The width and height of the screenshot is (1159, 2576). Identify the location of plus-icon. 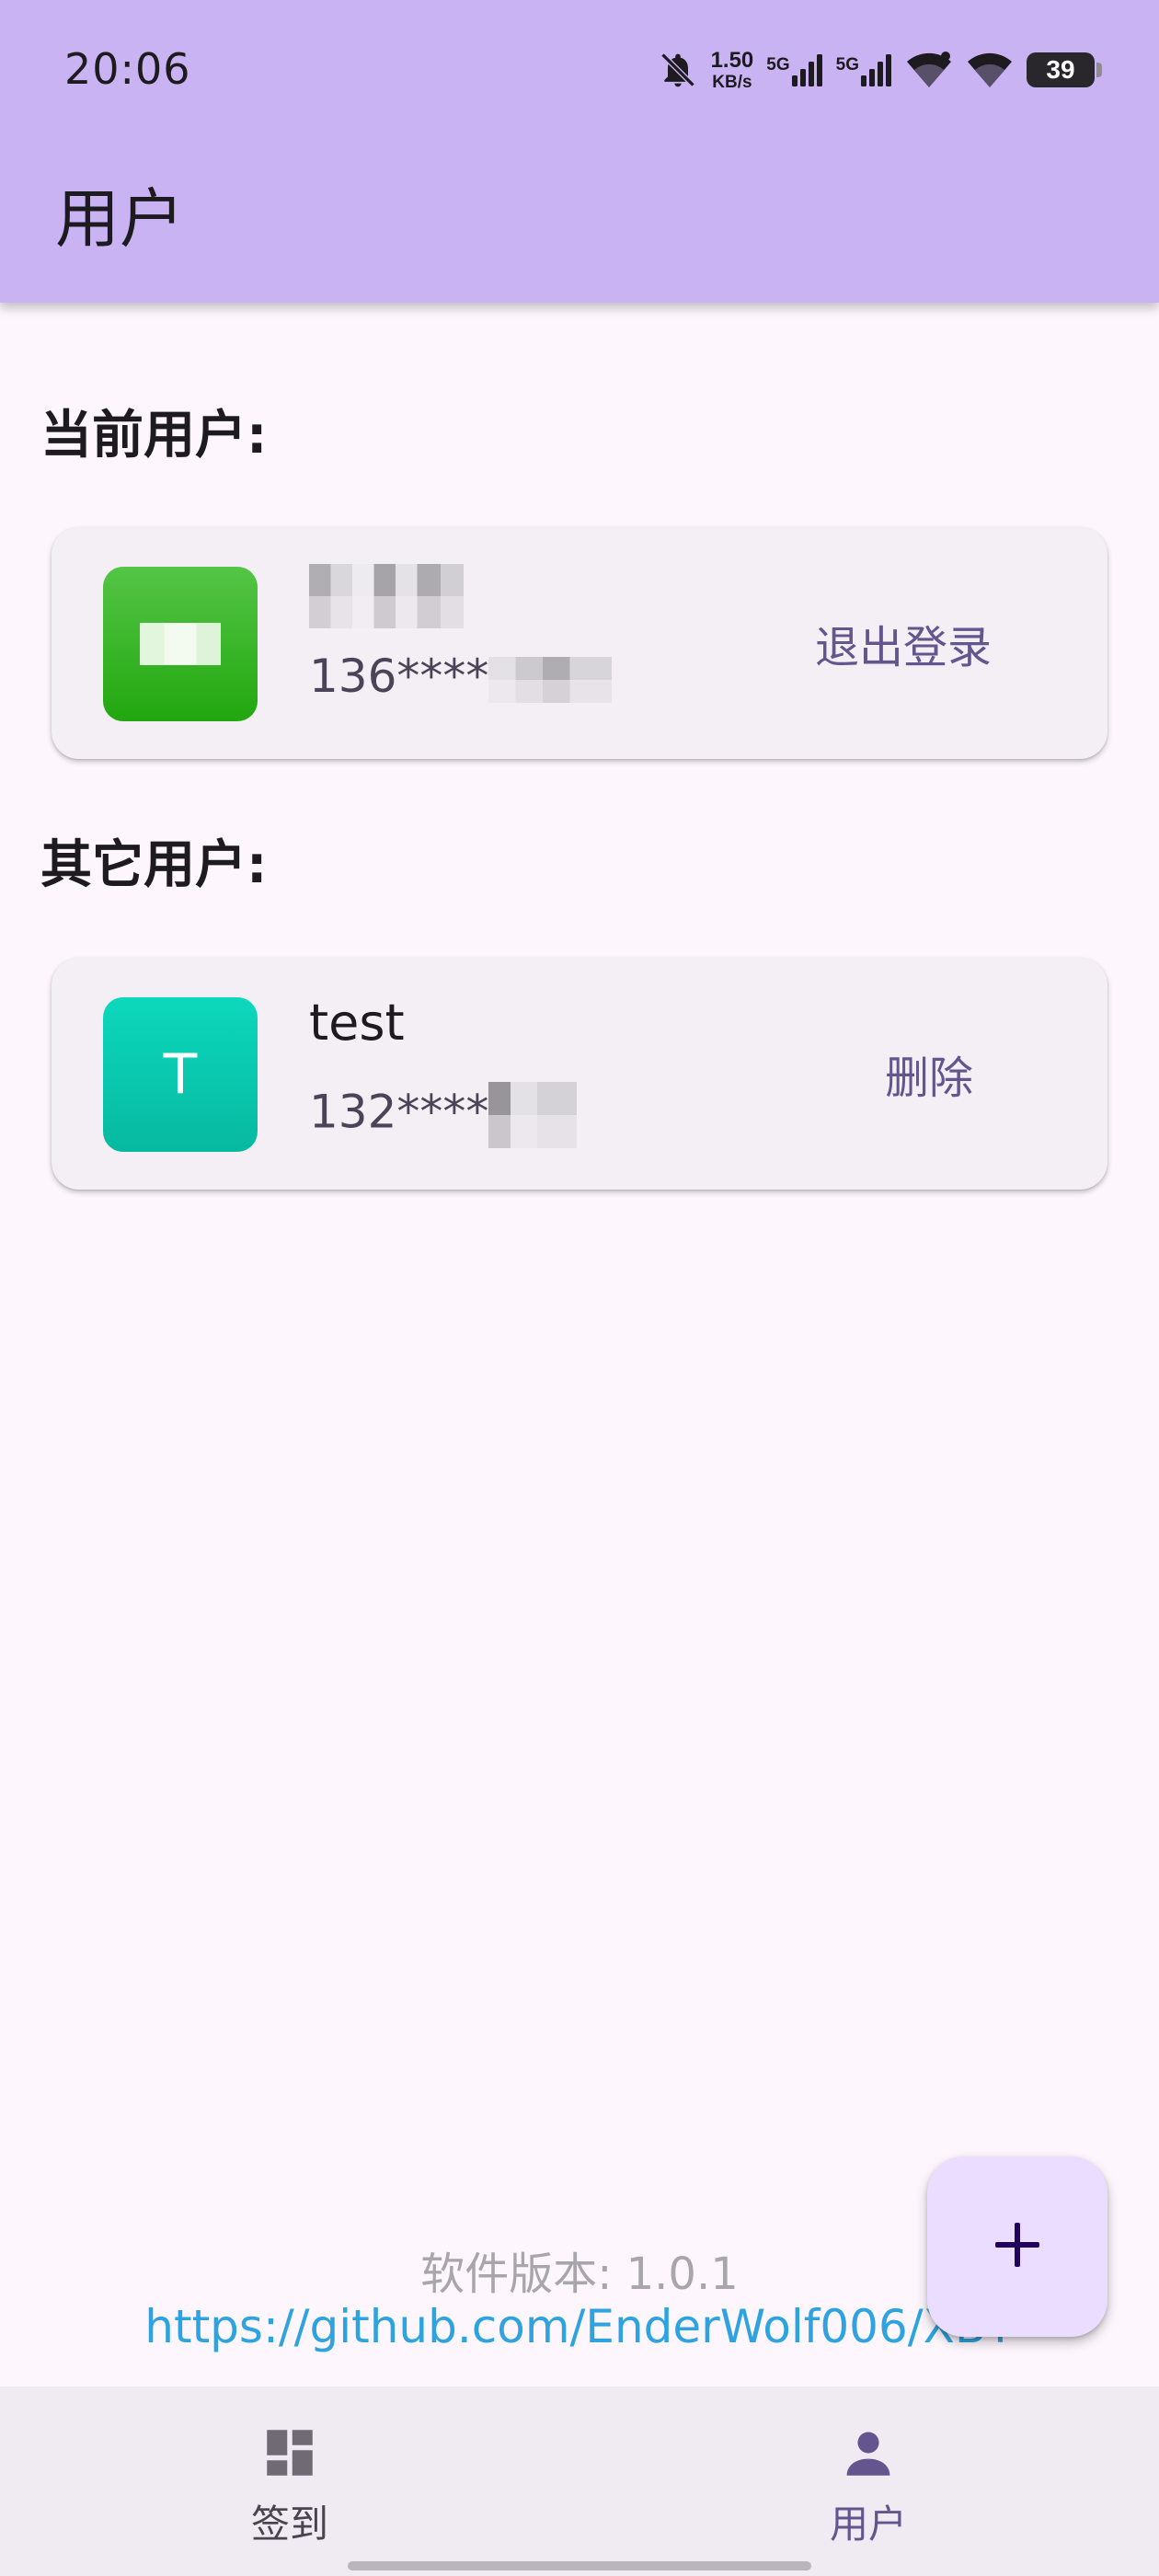
(1017, 2246).